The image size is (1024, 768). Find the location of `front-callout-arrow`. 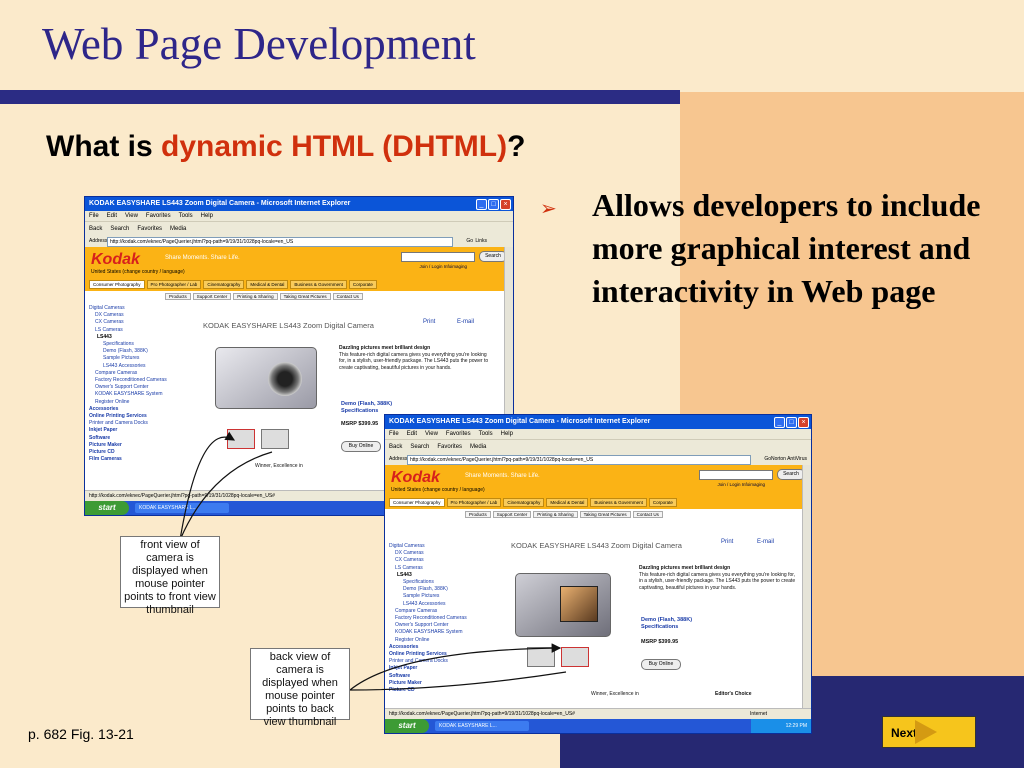

front-callout-arrow is located at coordinates (207, 486).